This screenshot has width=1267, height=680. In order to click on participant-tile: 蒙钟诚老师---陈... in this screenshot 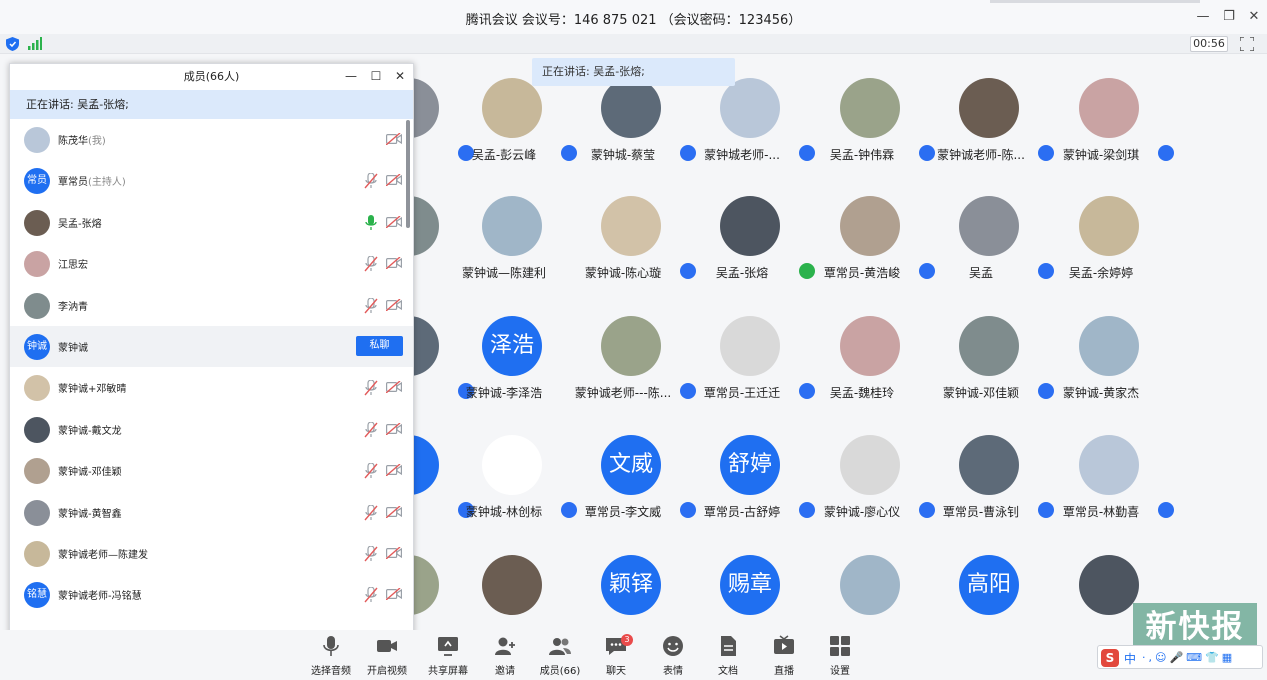, I will do `click(631, 347)`.